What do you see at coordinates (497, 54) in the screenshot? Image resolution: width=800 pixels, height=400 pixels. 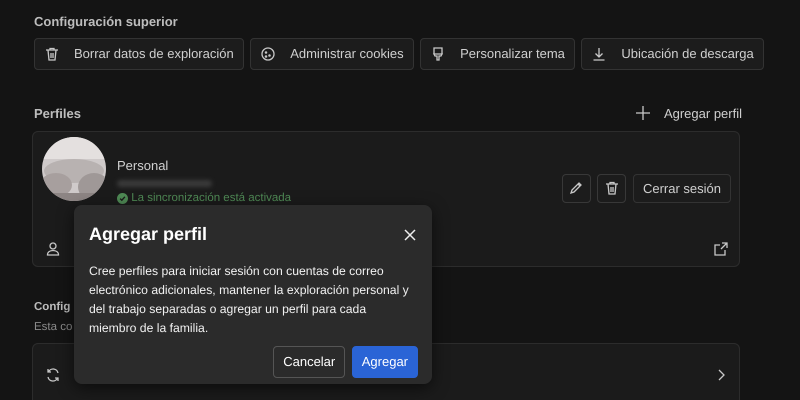 I see `toolbar-button: Personalizar tema` at bounding box center [497, 54].